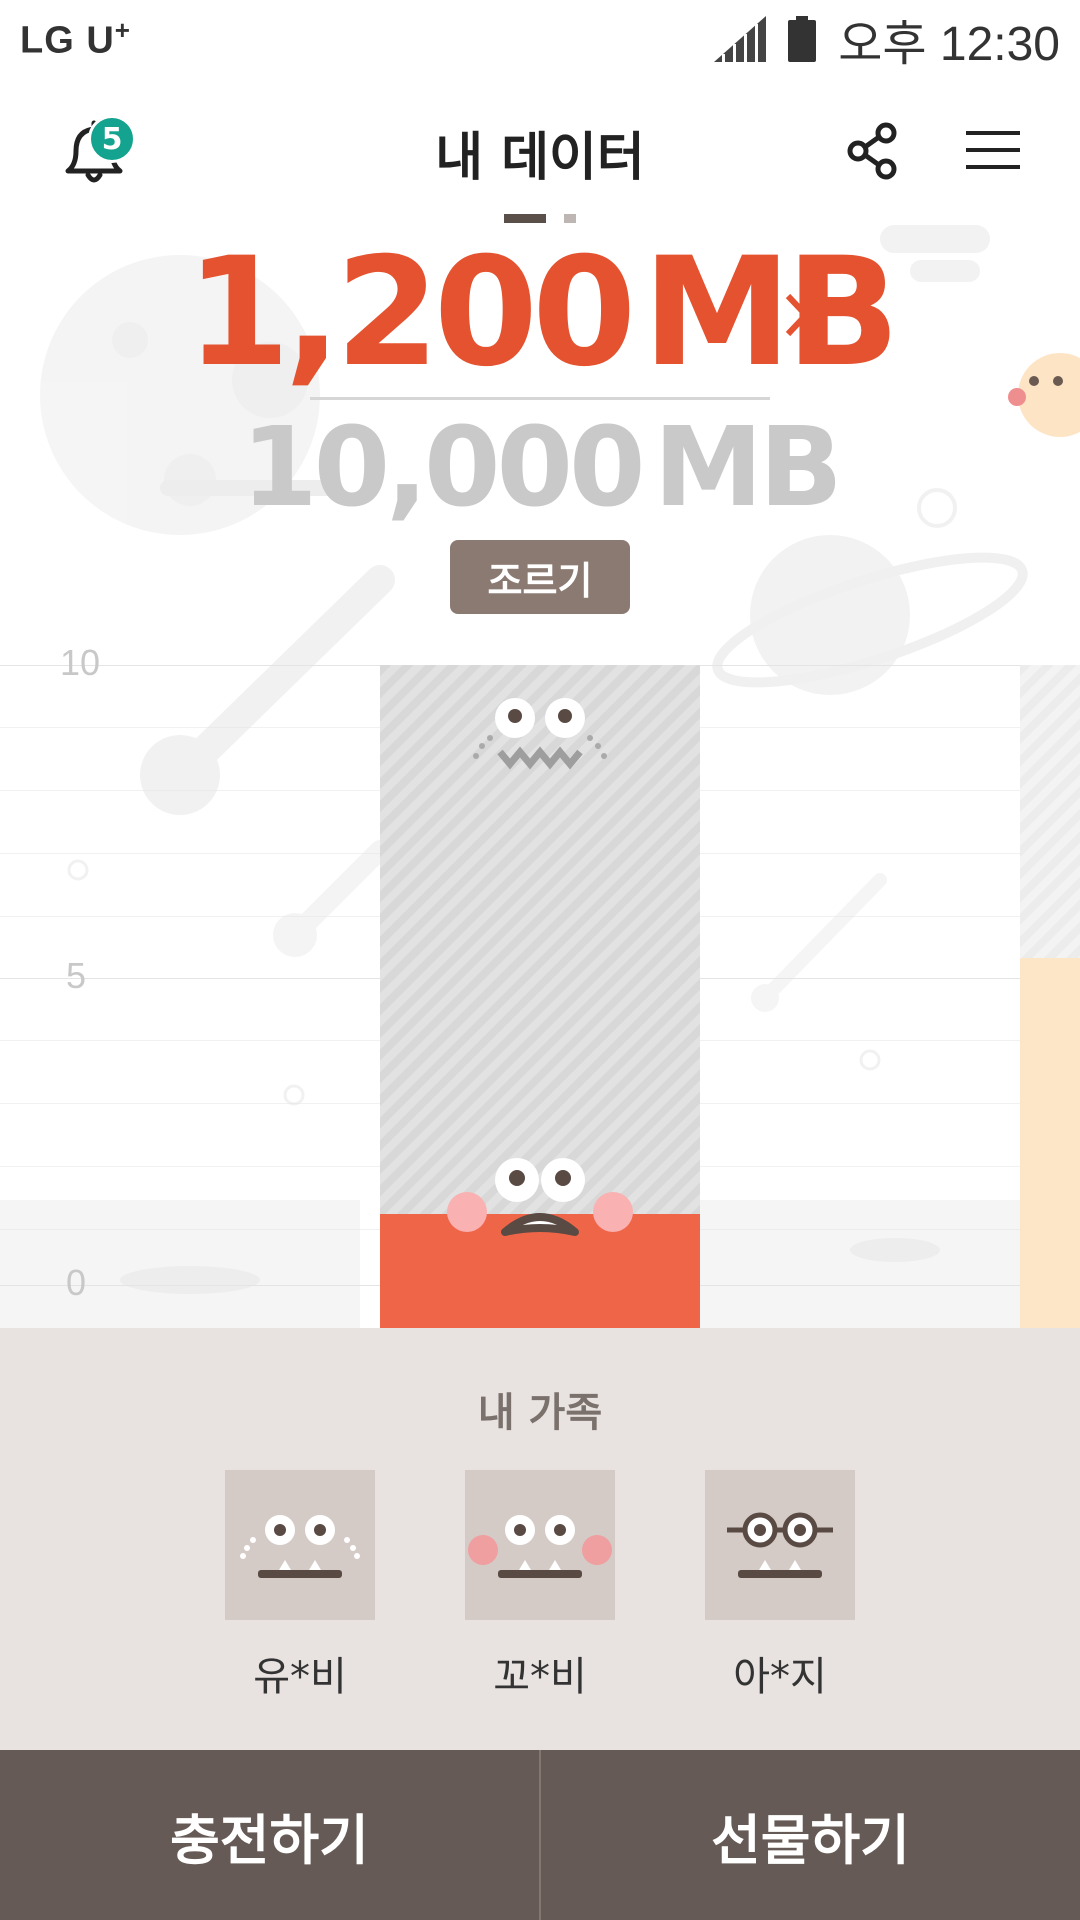 The image size is (1080, 1920). Describe the element at coordinates (76, 1282) in the screenshot. I see `y-tick-label: 0` at that location.